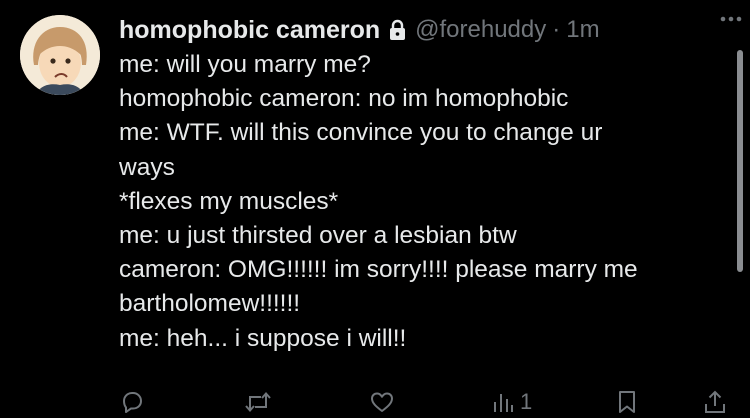  I want to click on reply-icon, so click(132, 402).